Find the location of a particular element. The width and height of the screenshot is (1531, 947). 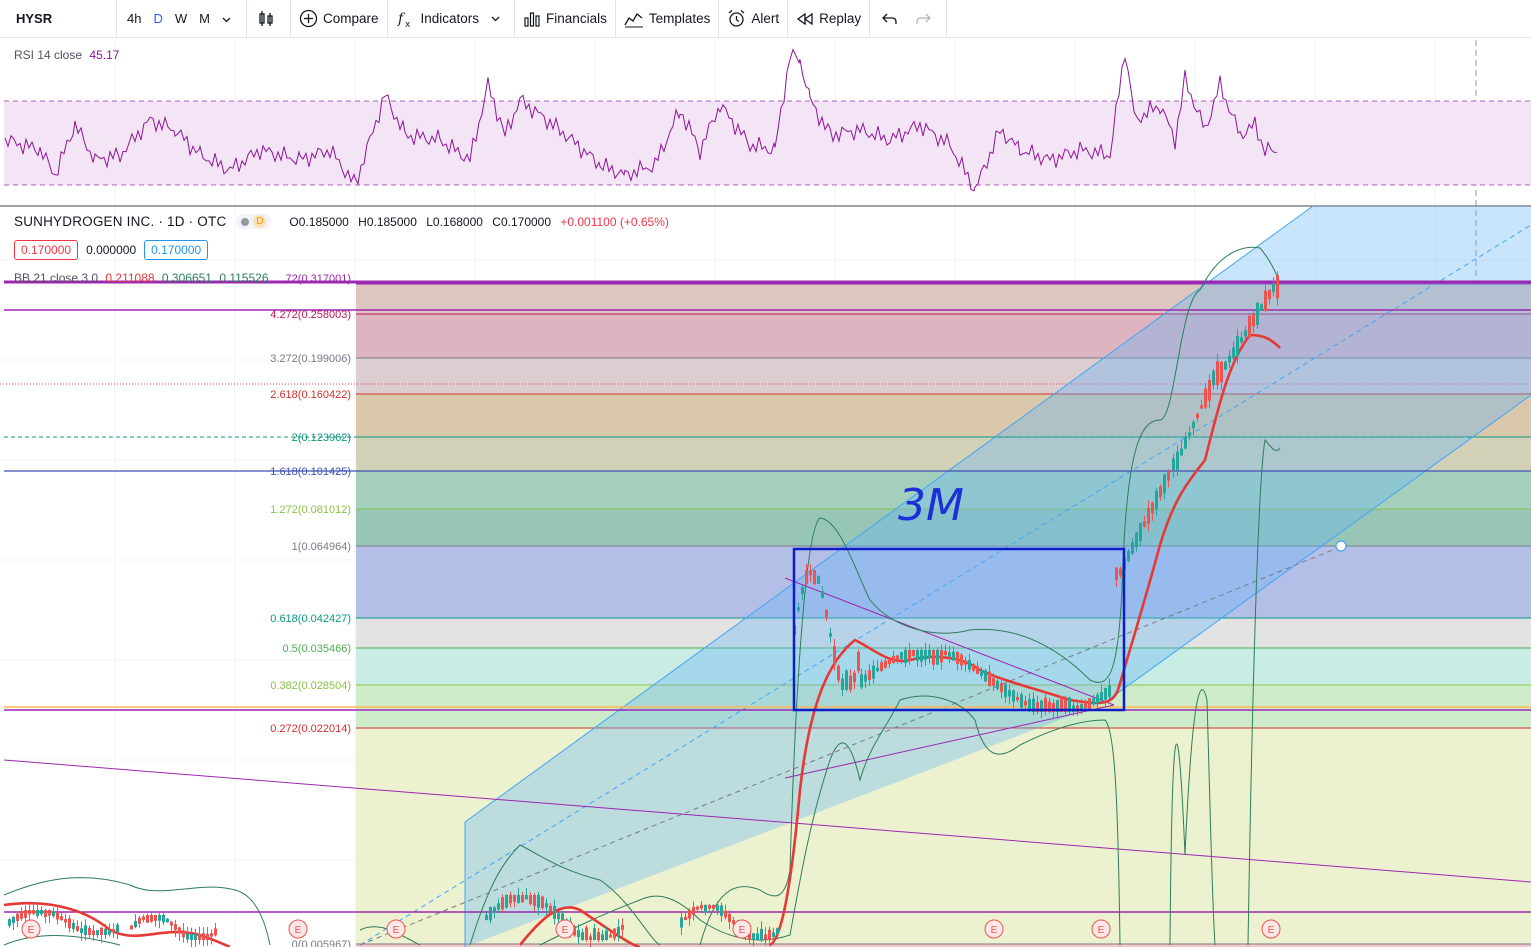

redo-button is located at coordinates (927, 19).